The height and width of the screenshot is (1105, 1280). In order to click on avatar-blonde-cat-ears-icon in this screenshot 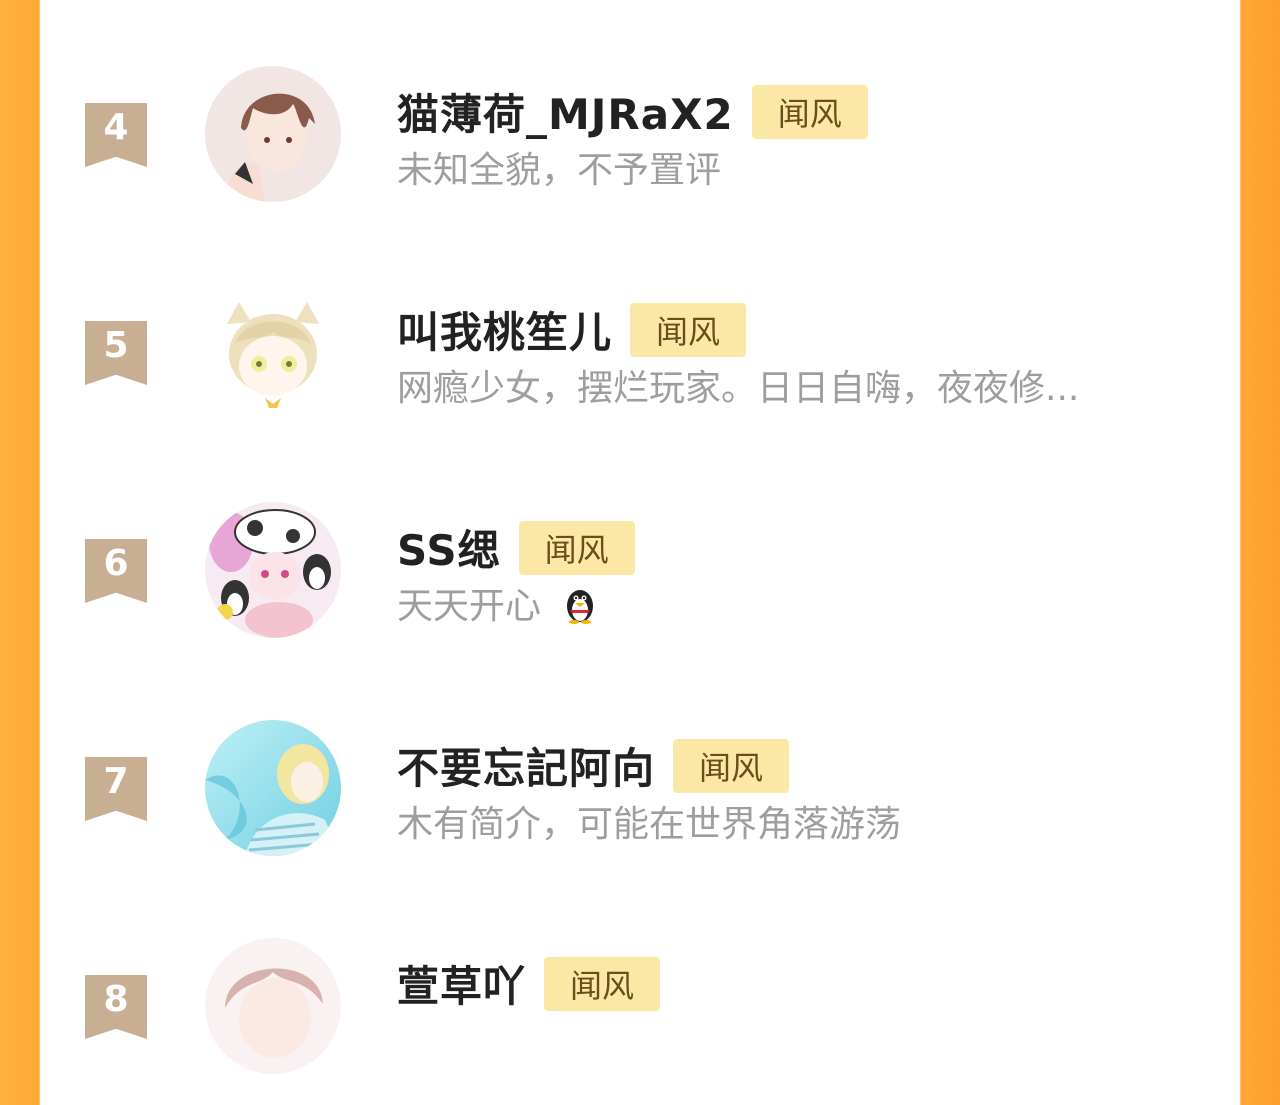, I will do `click(273, 352)`.